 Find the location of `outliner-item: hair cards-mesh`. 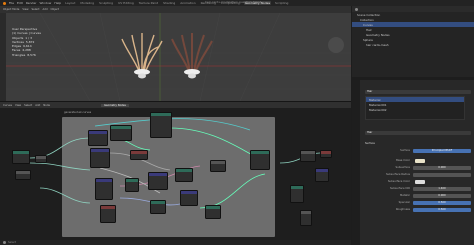

outliner-item: hair cards-mesh is located at coordinates (413, 44).